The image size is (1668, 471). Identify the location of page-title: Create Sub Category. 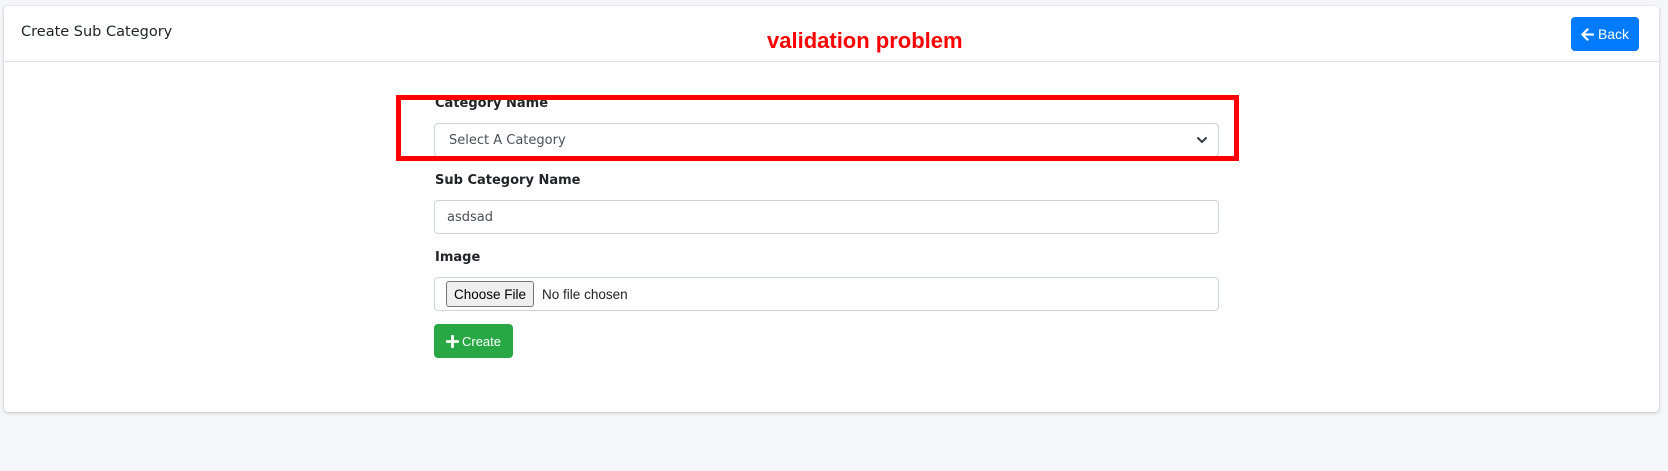
(97, 32).